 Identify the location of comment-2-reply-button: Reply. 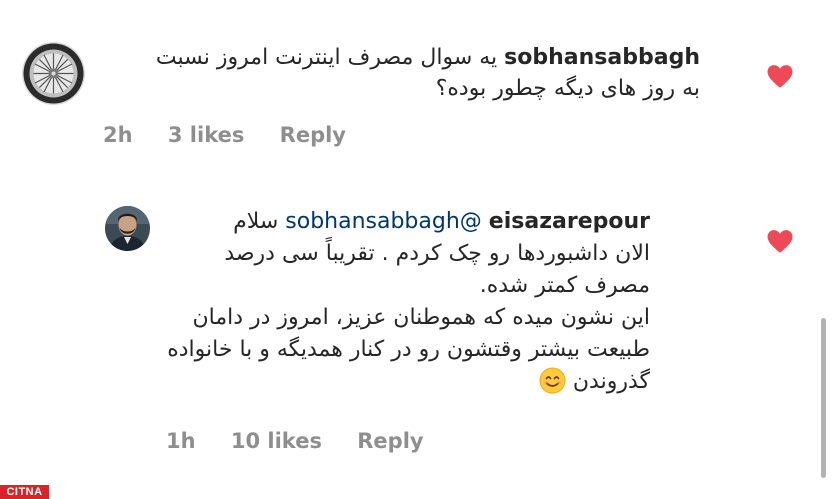
(390, 441).